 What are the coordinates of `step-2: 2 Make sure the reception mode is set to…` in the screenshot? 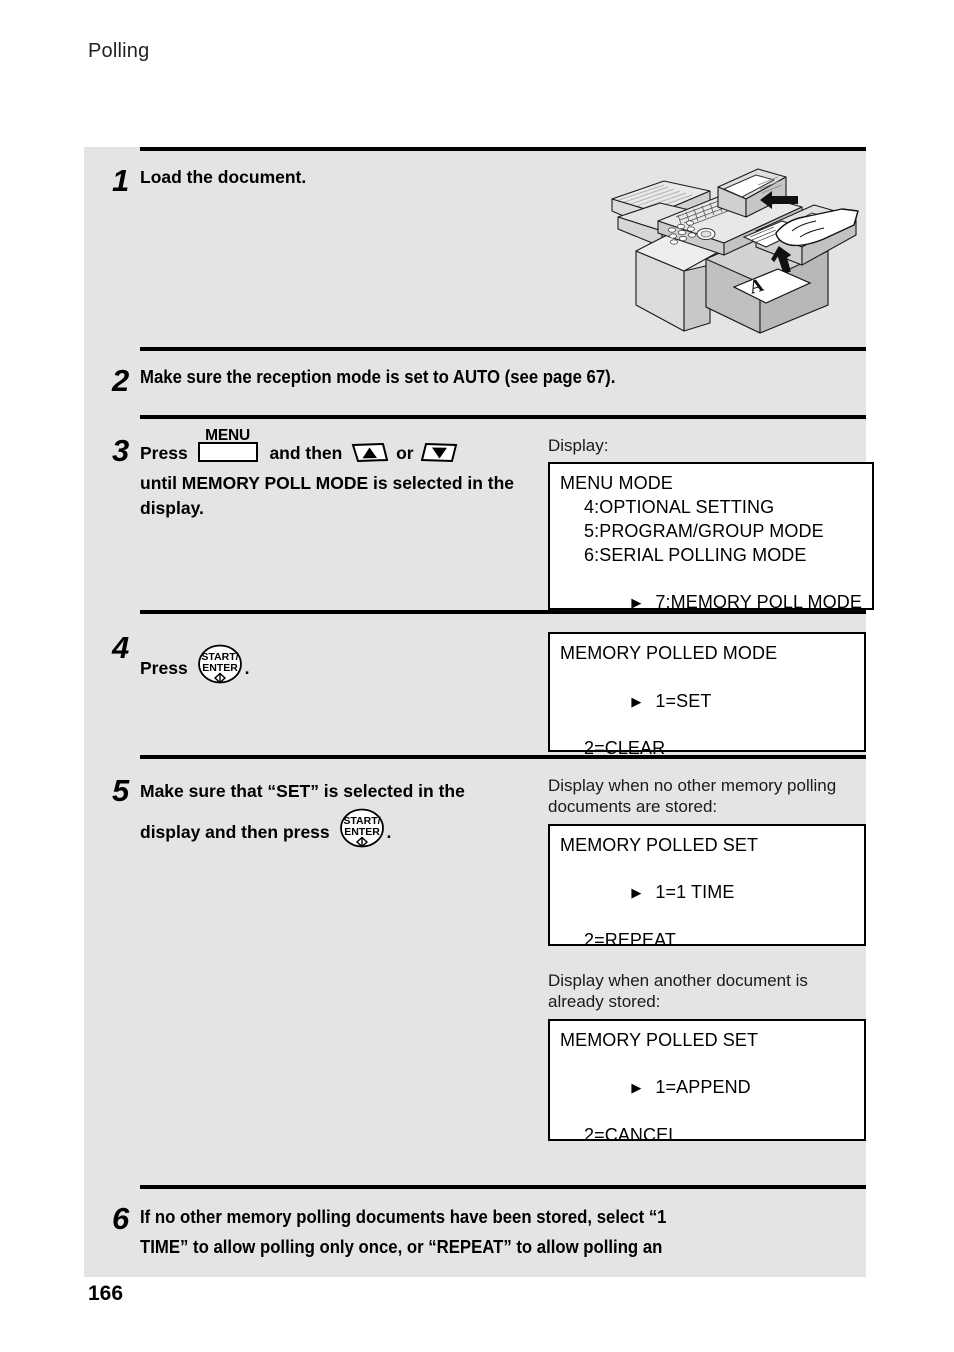 It's located at (475, 381).